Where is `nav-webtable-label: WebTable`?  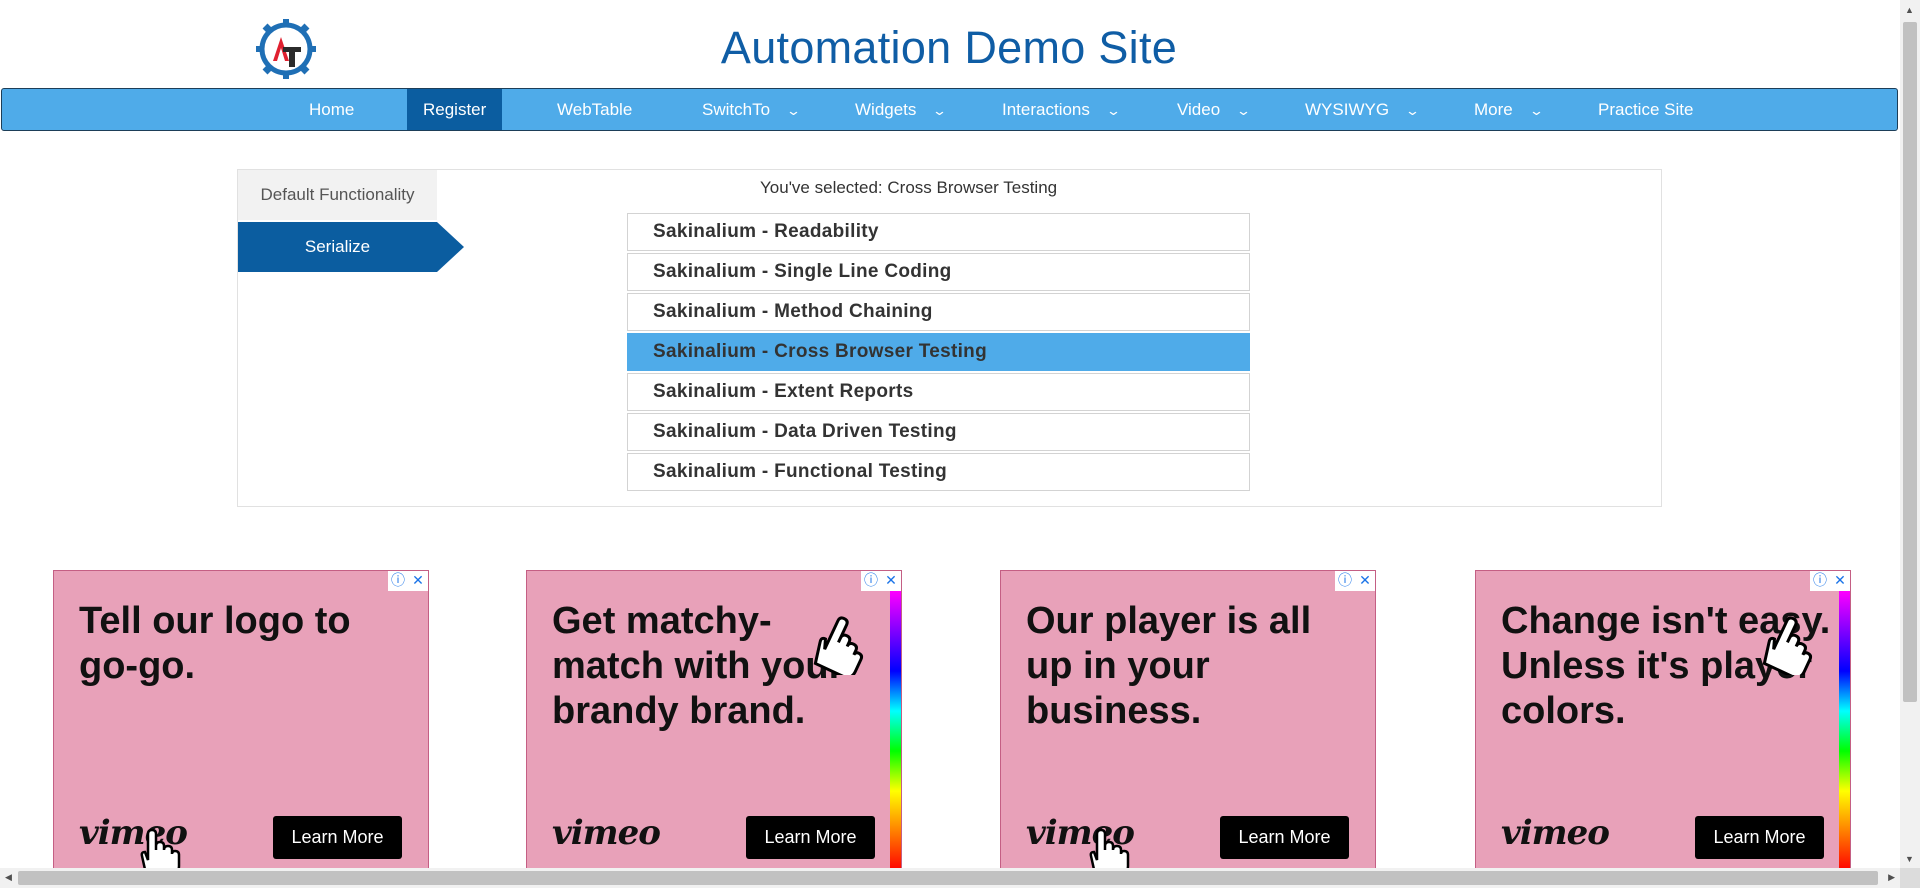 nav-webtable-label: WebTable is located at coordinates (595, 109).